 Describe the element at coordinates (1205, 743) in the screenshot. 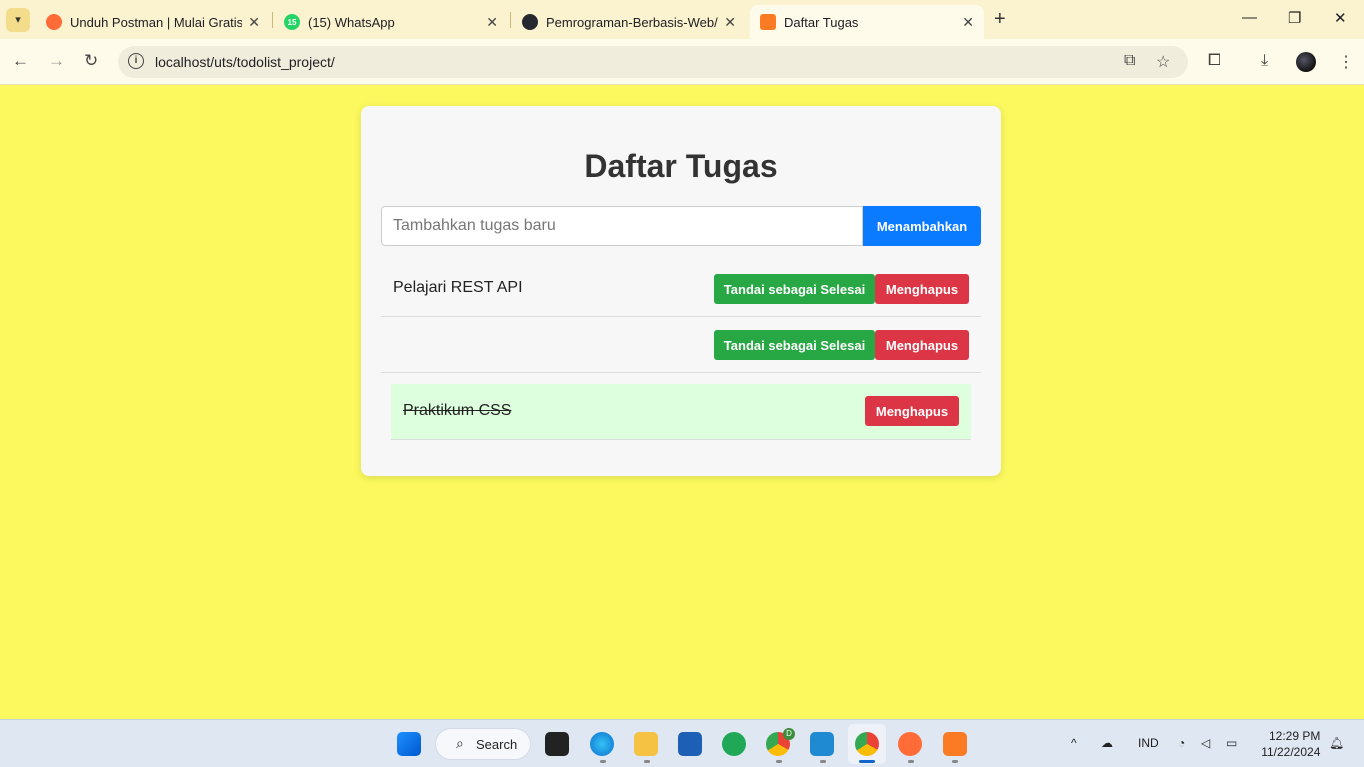

I see `volume-icon: ◁` at that location.